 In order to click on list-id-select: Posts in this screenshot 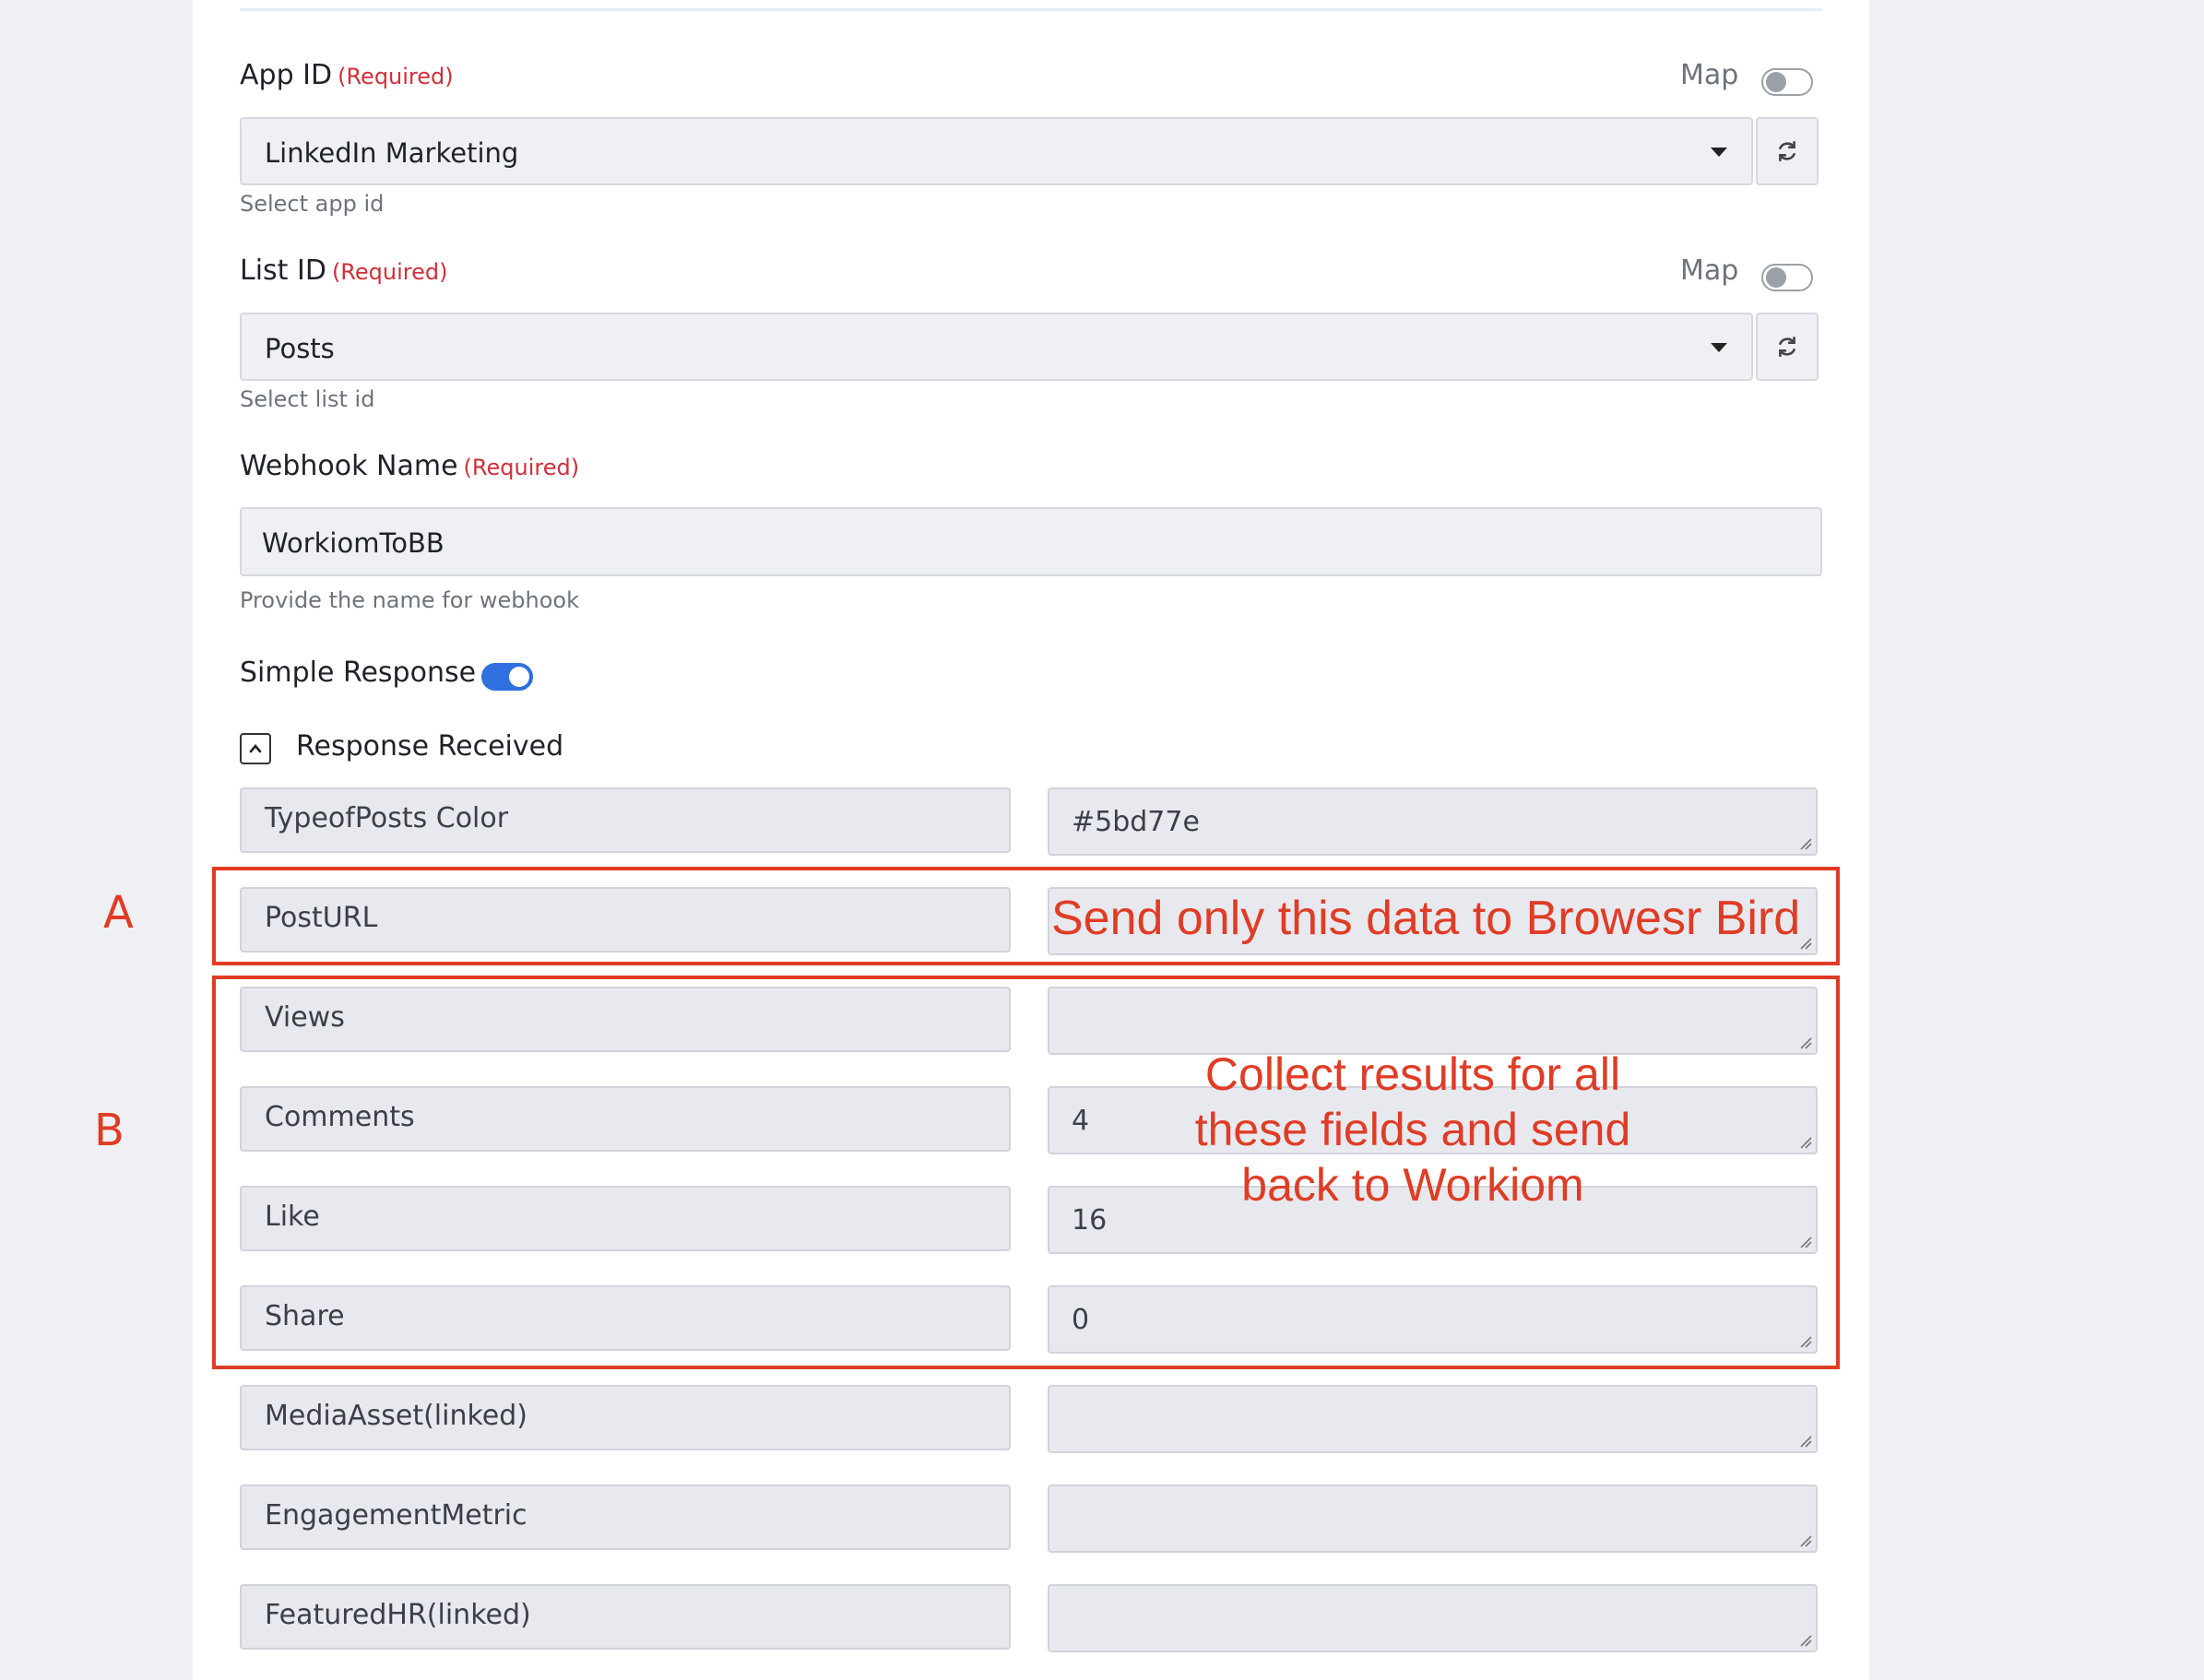, I will do `click(996, 347)`.